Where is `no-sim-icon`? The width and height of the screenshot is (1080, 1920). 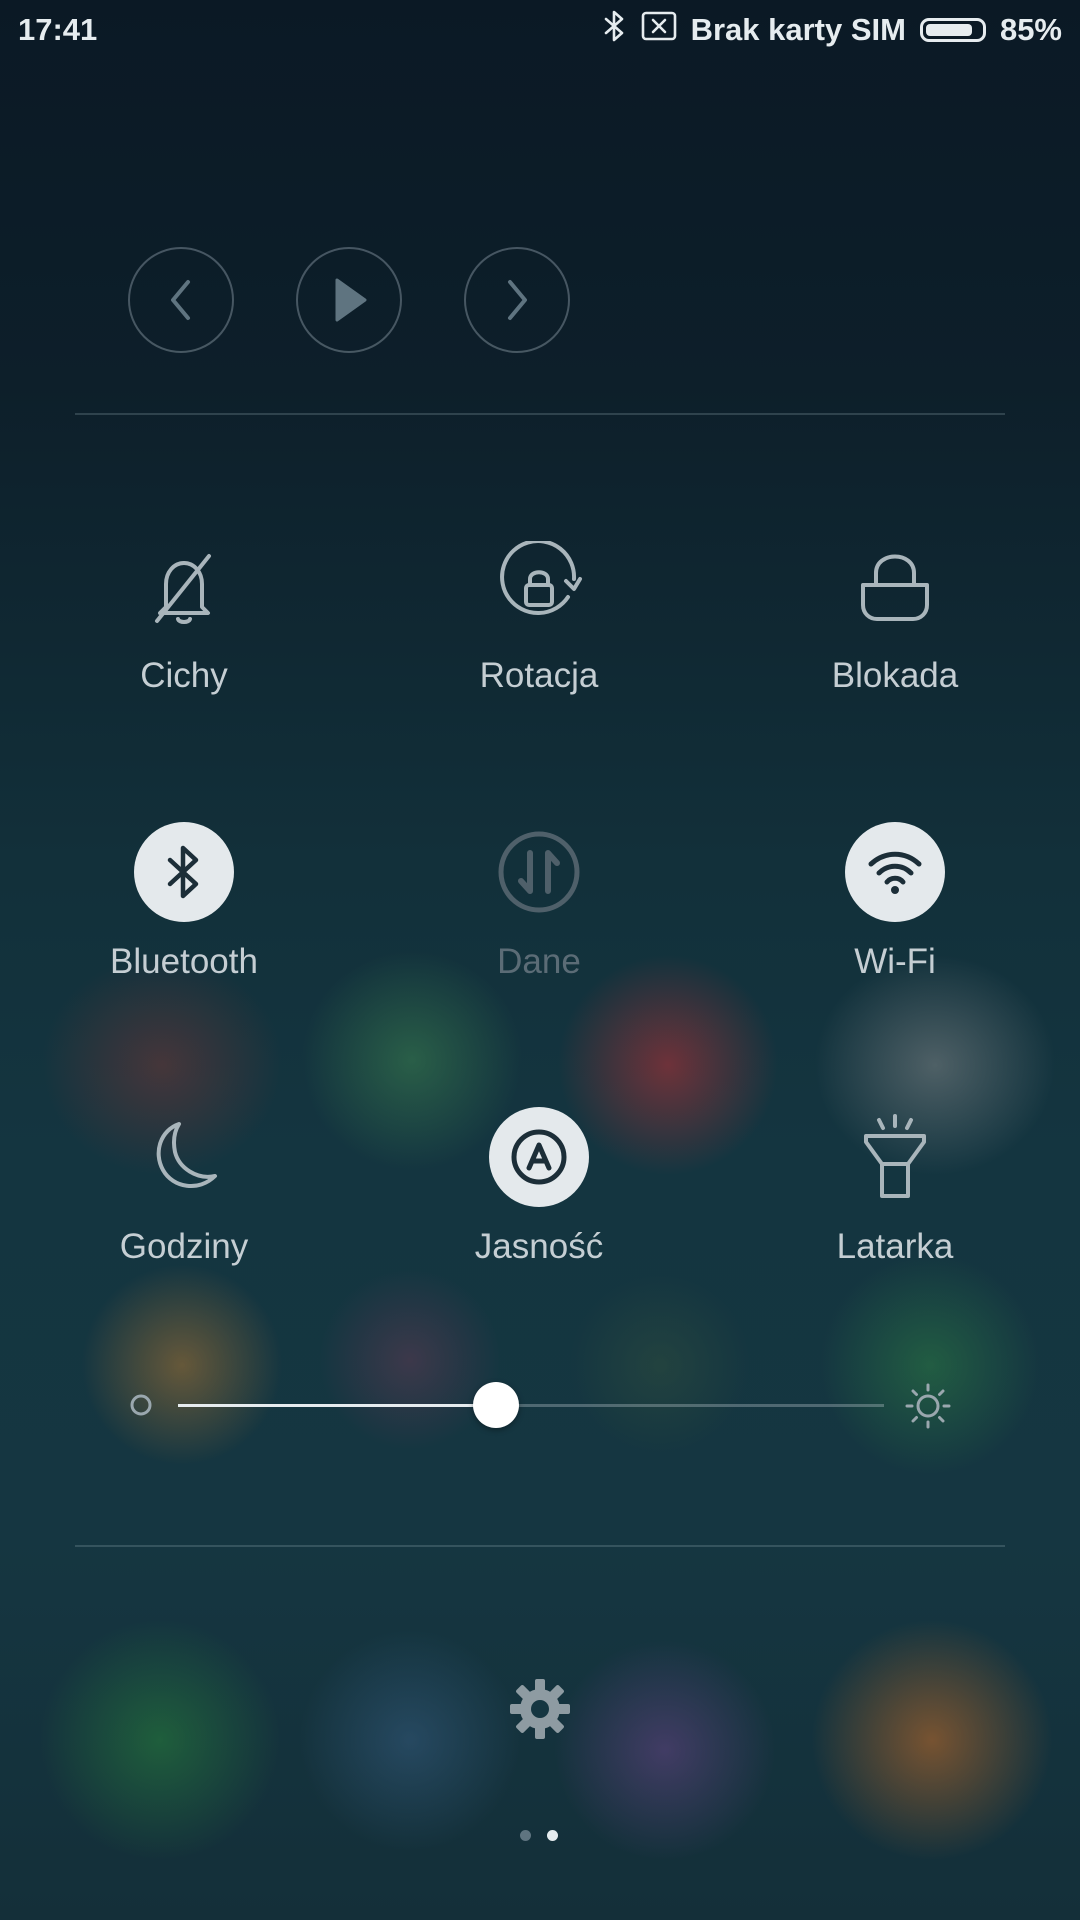 no-sim-icon is located at coordinates (659, 30).